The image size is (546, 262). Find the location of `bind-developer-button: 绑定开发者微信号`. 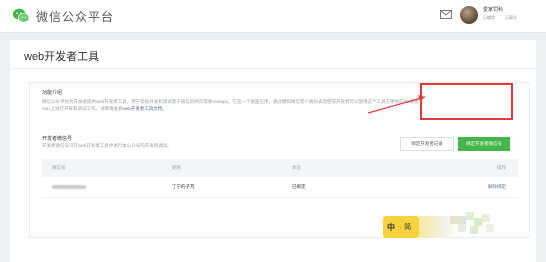

bind-developer-button: 绑定开发者微信号 is located at coordinates (484, 144).